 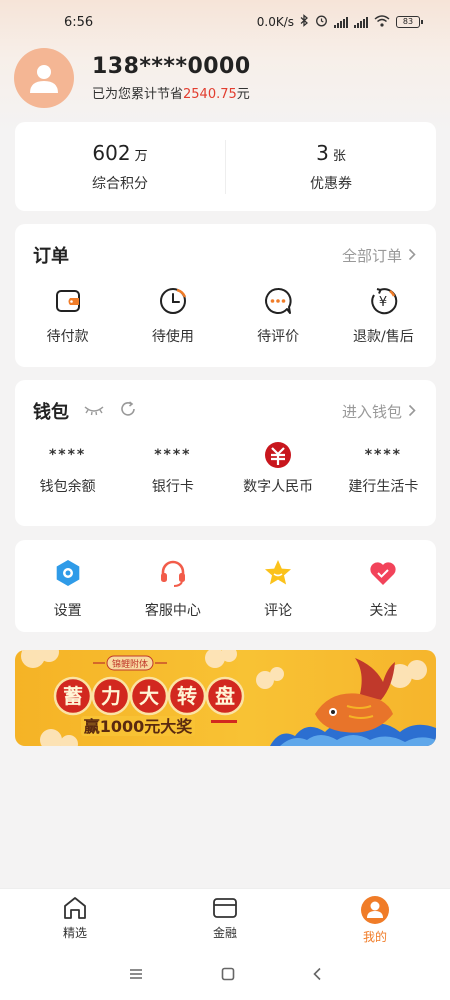 I want to click on banner-title-char: 蓄, so click(x=73, y=696).